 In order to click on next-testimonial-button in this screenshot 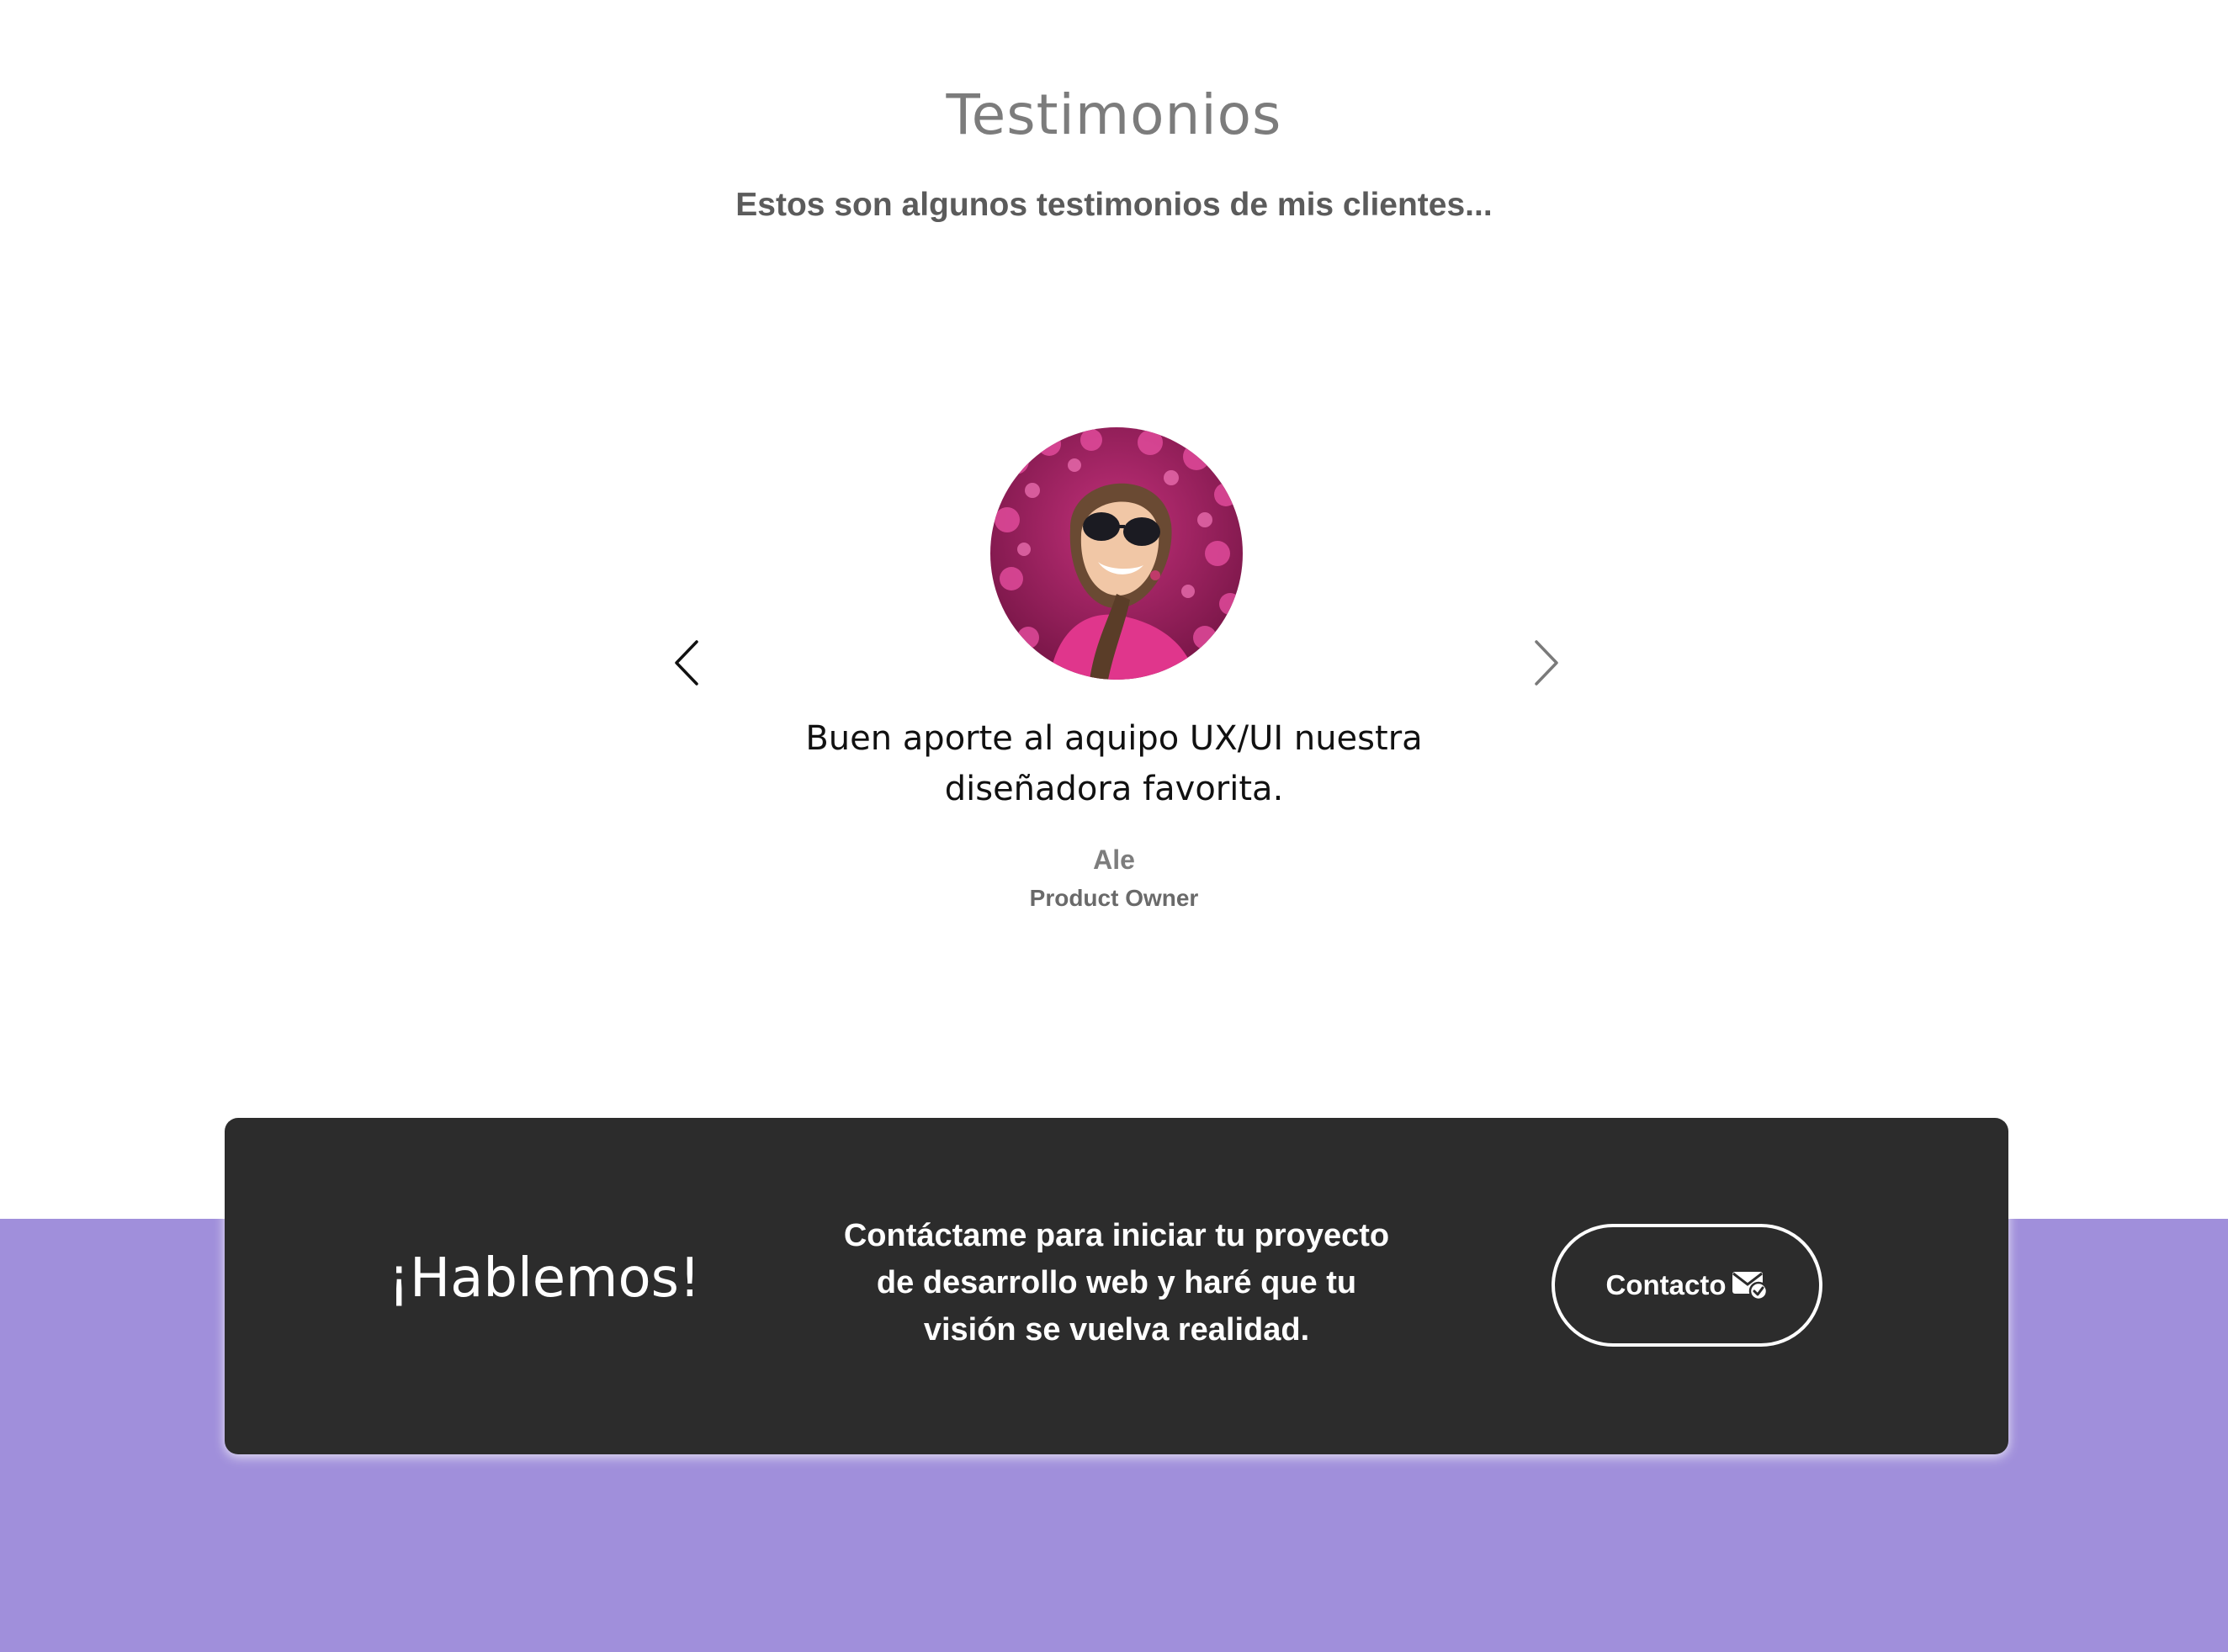, I will do `click(1545, 663)`.